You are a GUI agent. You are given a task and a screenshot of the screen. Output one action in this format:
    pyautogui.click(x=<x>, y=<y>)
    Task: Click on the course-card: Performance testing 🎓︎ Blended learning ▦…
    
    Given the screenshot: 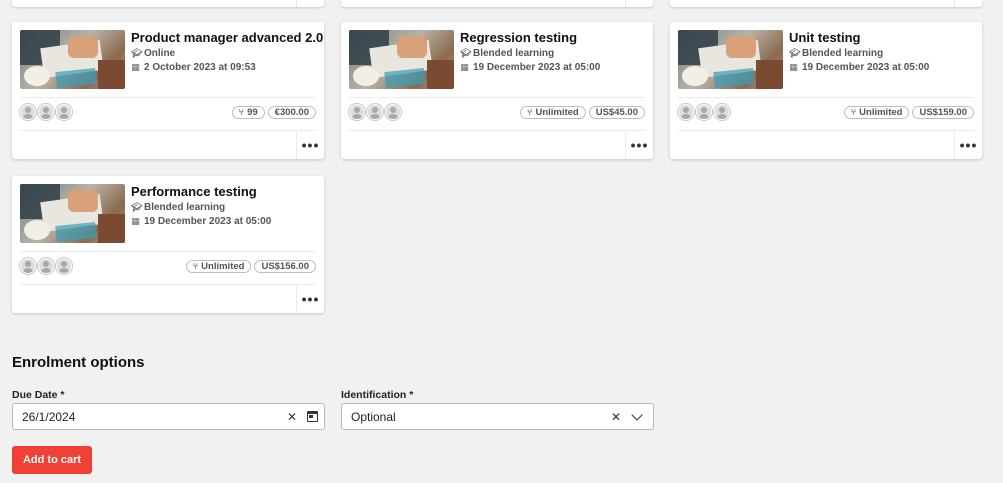 What is the action you would take?
    pyautogui.click(x=168, y=244)
    